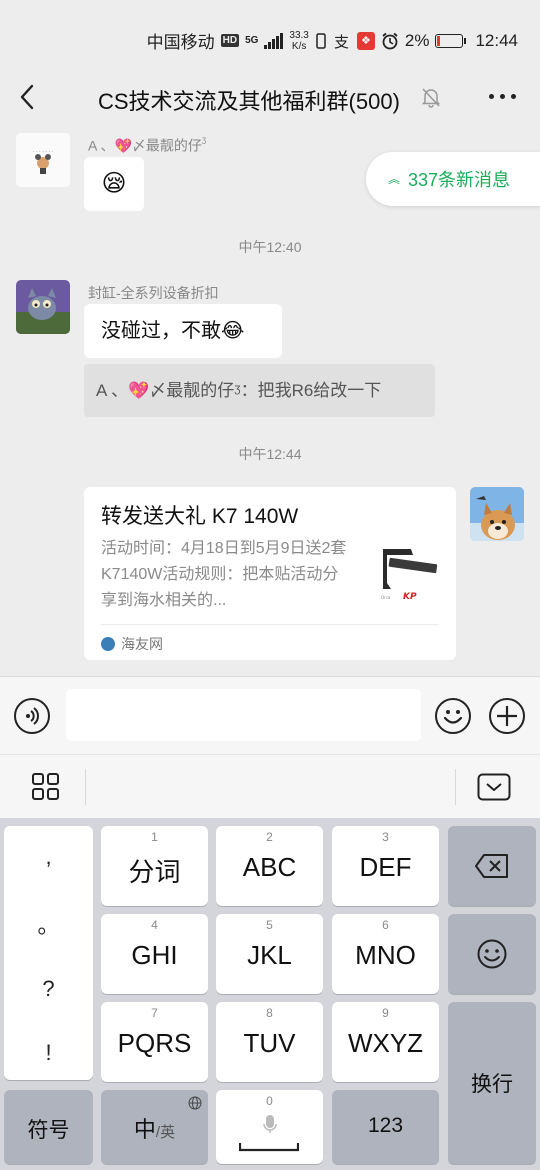 The width and height of the screenshot is (540, 1170). What do you see at coordinates (48, 1130) in the screenshot?
I see `symbol-label: 符号` at bounding box center [48, 1130].